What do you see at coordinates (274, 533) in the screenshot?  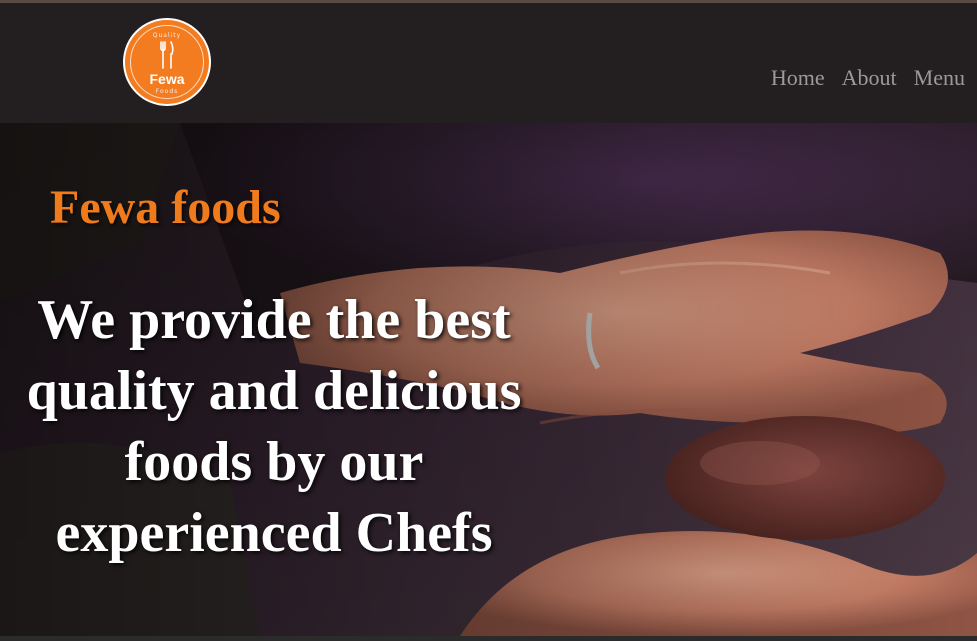 I see `tagline-line: experienced Chefs` at bounding box center [274, 533].